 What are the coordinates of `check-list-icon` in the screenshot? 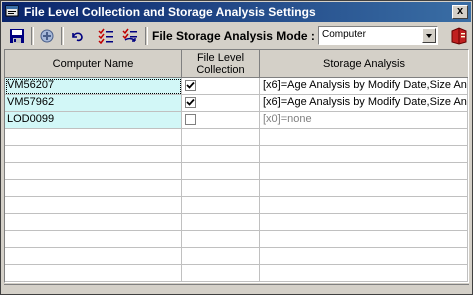 It's located at (105, 36).